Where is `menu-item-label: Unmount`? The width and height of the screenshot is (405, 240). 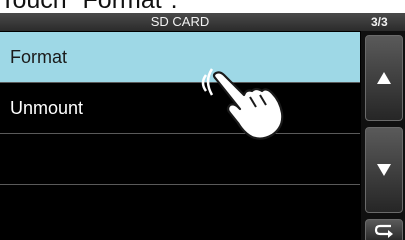
menu-item-label: Unmount is located at coordinates (47, 108).